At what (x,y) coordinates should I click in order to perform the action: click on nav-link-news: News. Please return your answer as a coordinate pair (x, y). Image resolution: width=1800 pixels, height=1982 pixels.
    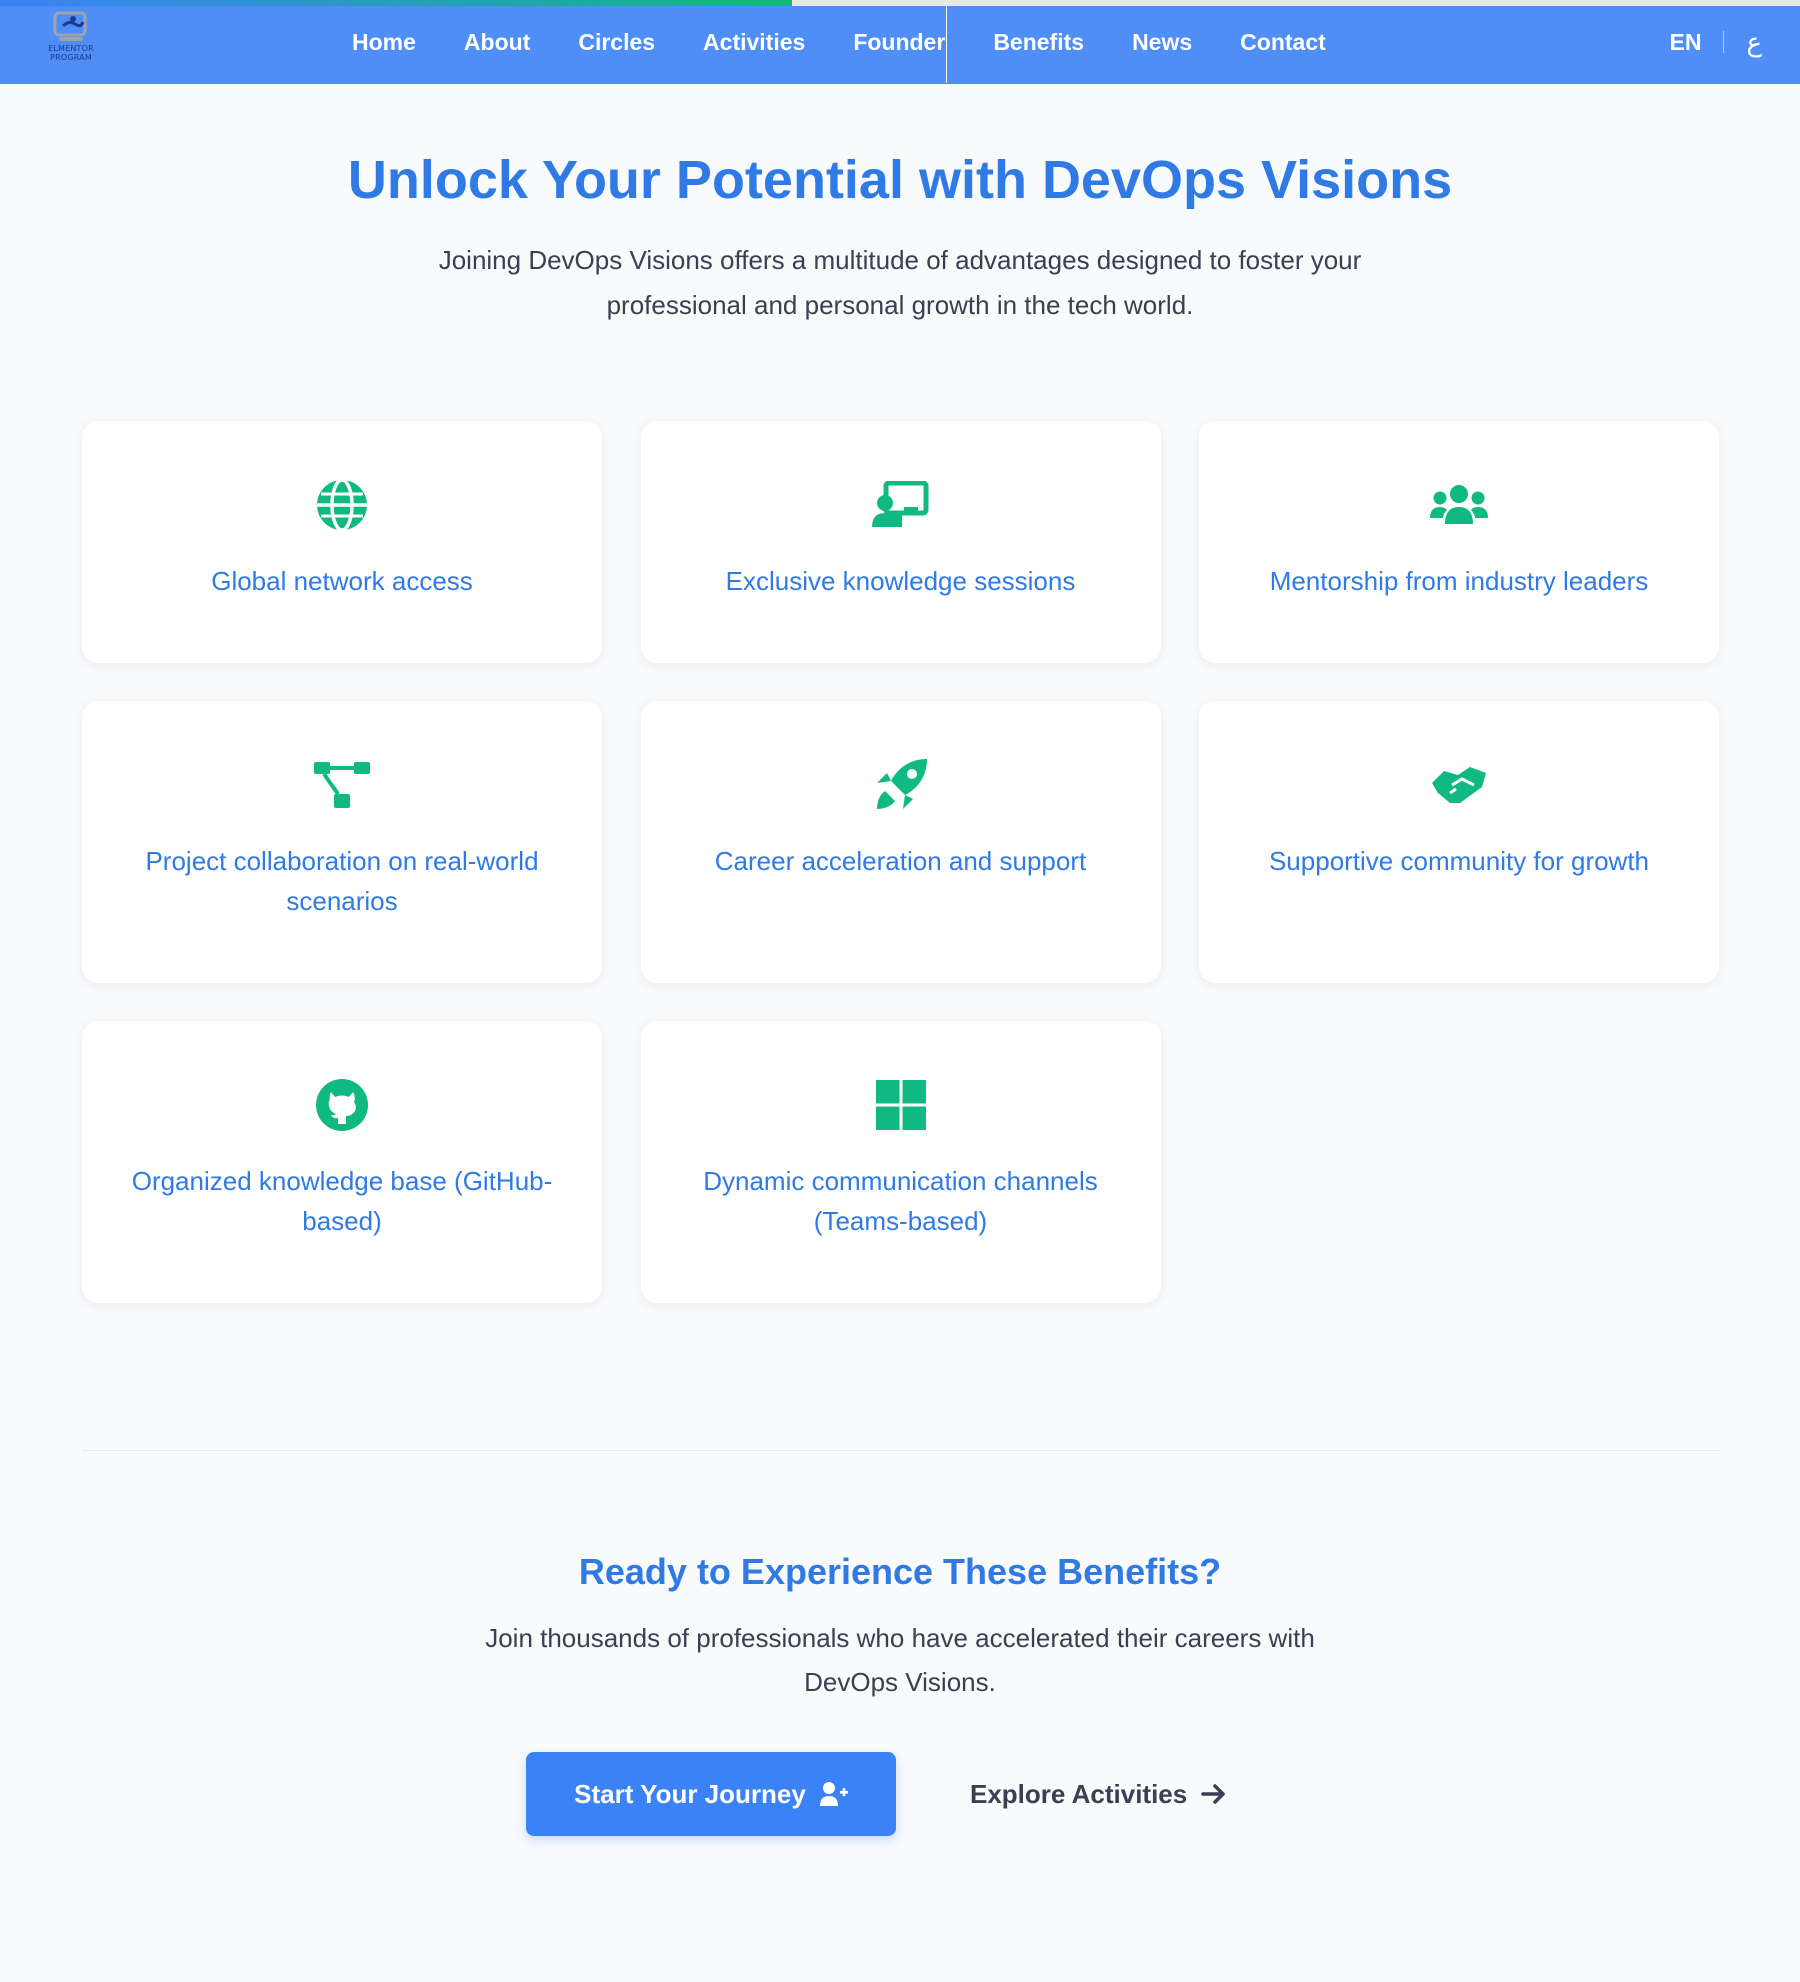
    Looking at the image, I should click on (1162, 42).